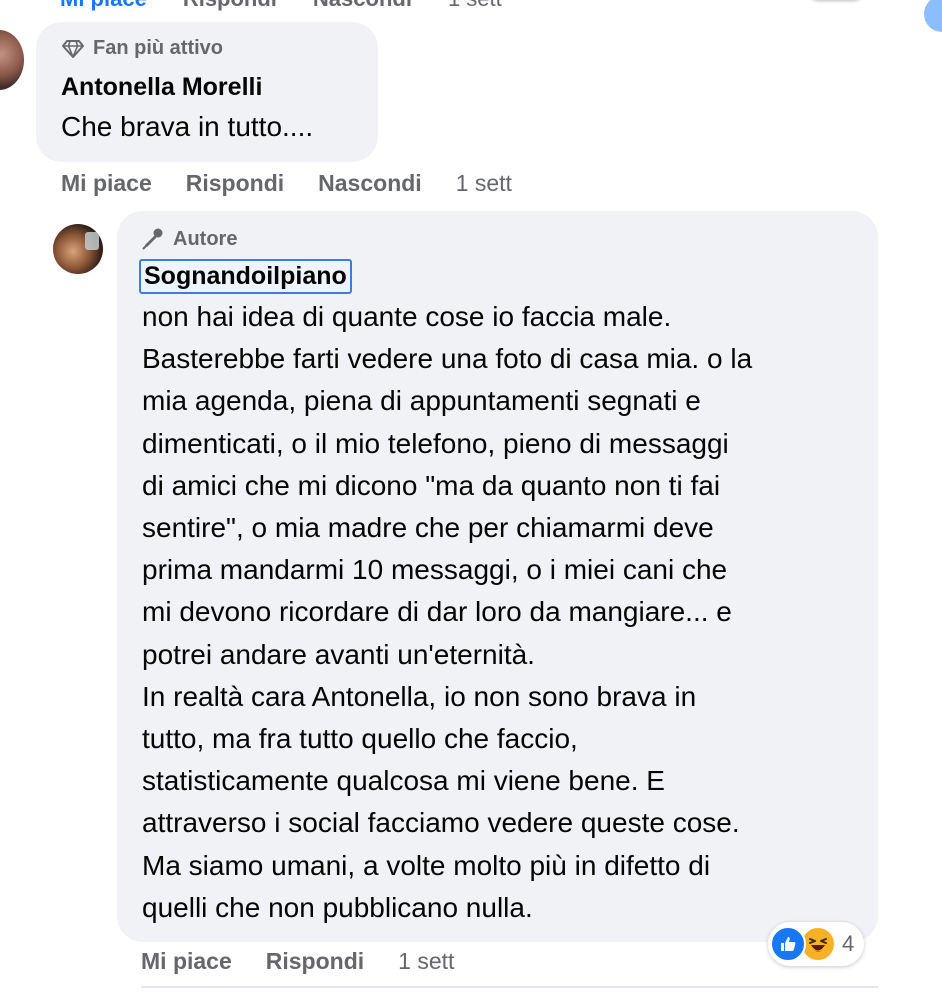 This screenshot has height=992, width=942. What do you see at coordinates (230, 6) in the screenshot?
I see `previous-reply-button: Rispondi` at bounding box center [230, 6].